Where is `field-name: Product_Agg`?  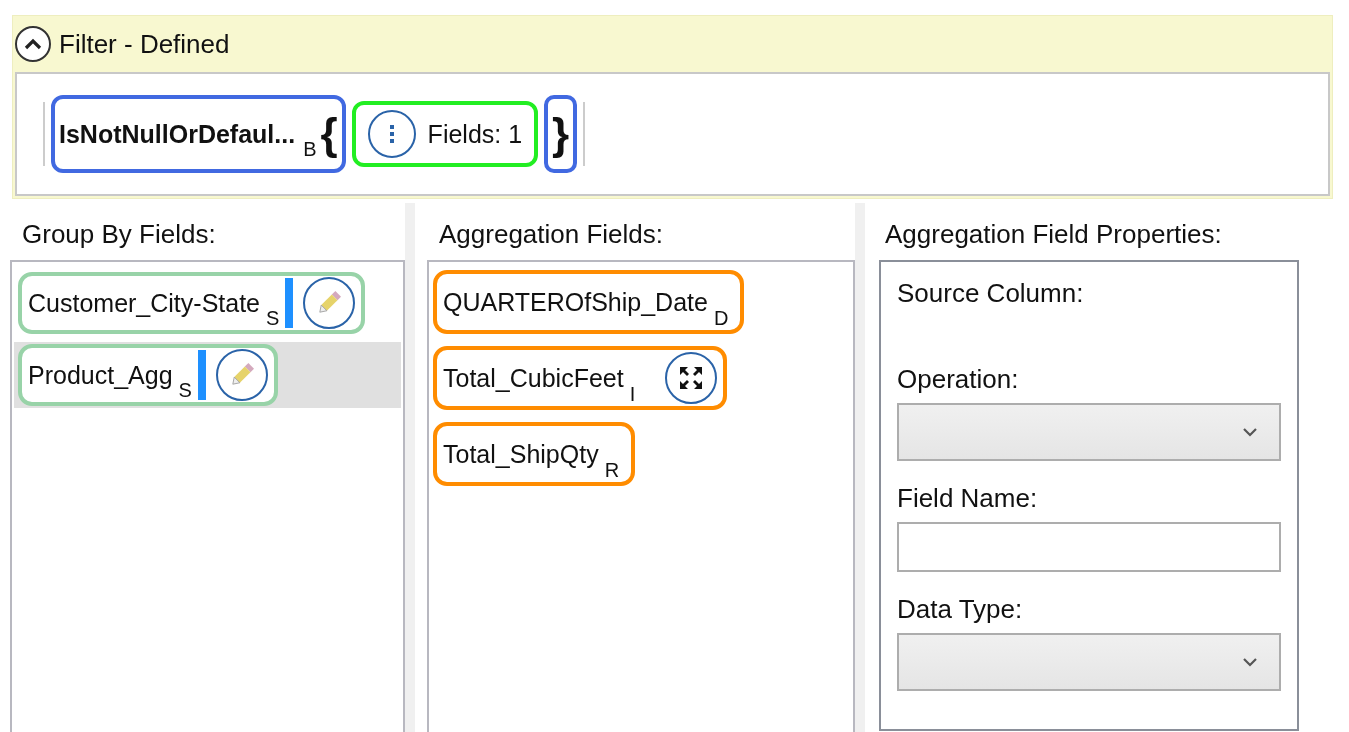
field-name: Product_Agg is located at coordinates (100, 375).